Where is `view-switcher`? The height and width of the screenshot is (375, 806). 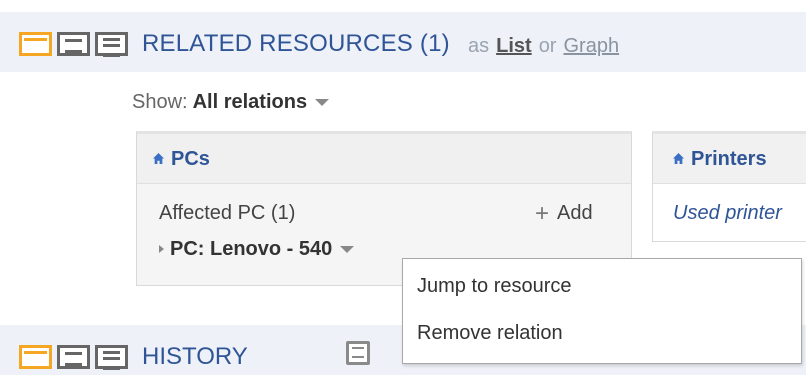
view-switcher is located at coordinates (75, 44).